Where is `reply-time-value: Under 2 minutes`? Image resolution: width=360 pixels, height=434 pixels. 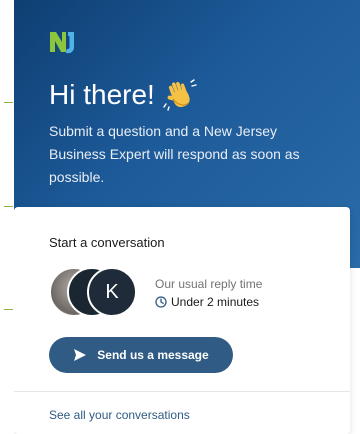 reply-time-value: Under 2 minutes is located at coordinates (207, 302).